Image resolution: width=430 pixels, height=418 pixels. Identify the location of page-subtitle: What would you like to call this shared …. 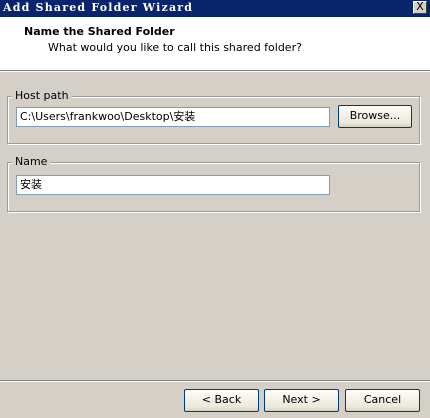
(175, 47).